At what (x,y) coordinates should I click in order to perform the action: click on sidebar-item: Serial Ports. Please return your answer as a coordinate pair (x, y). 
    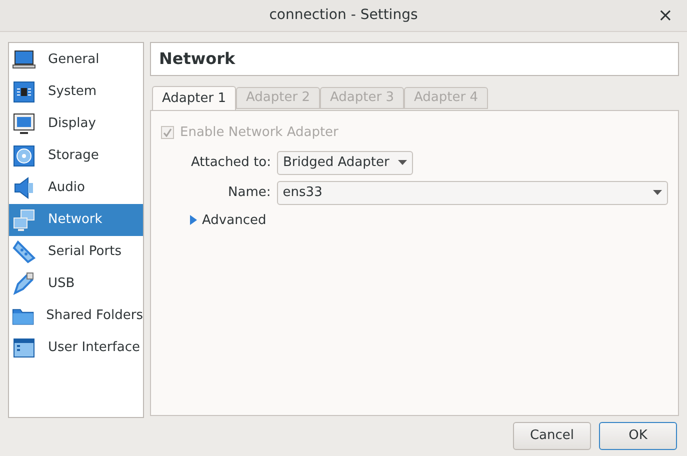
    Looking at the image, I should click on (76, 252).